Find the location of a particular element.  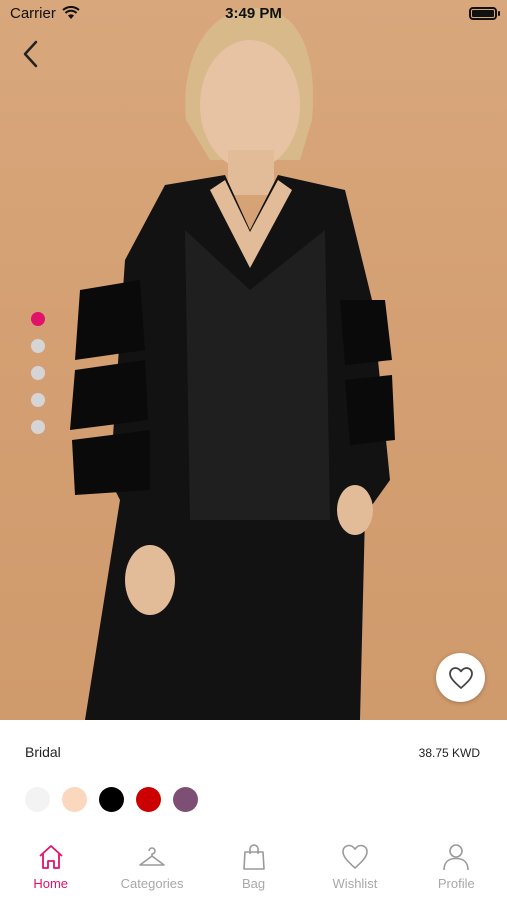

tab-bar: Home Categories Bag Wishlist Profile is located at coordinates (253, 865).